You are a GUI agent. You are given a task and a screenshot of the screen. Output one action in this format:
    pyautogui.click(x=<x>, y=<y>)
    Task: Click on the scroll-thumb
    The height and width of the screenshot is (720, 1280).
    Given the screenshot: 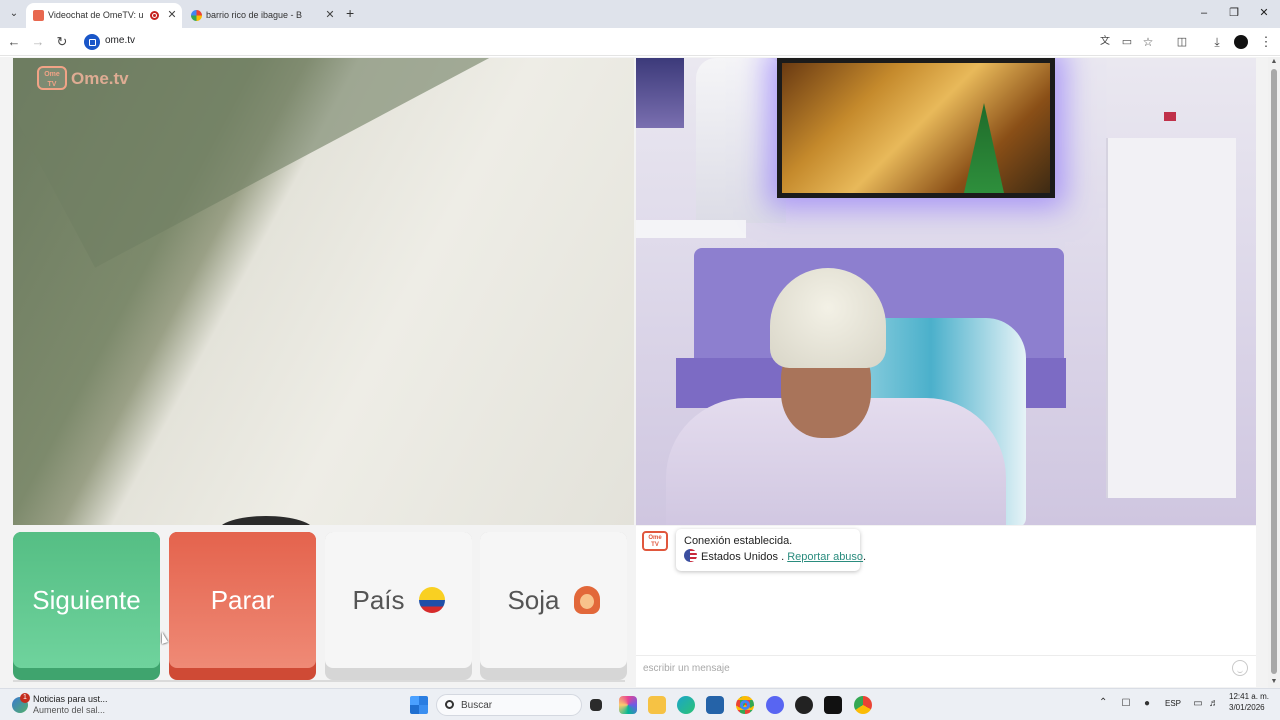 What is the action you would take?
    pyautogui.click(x=1274, y=371)
    